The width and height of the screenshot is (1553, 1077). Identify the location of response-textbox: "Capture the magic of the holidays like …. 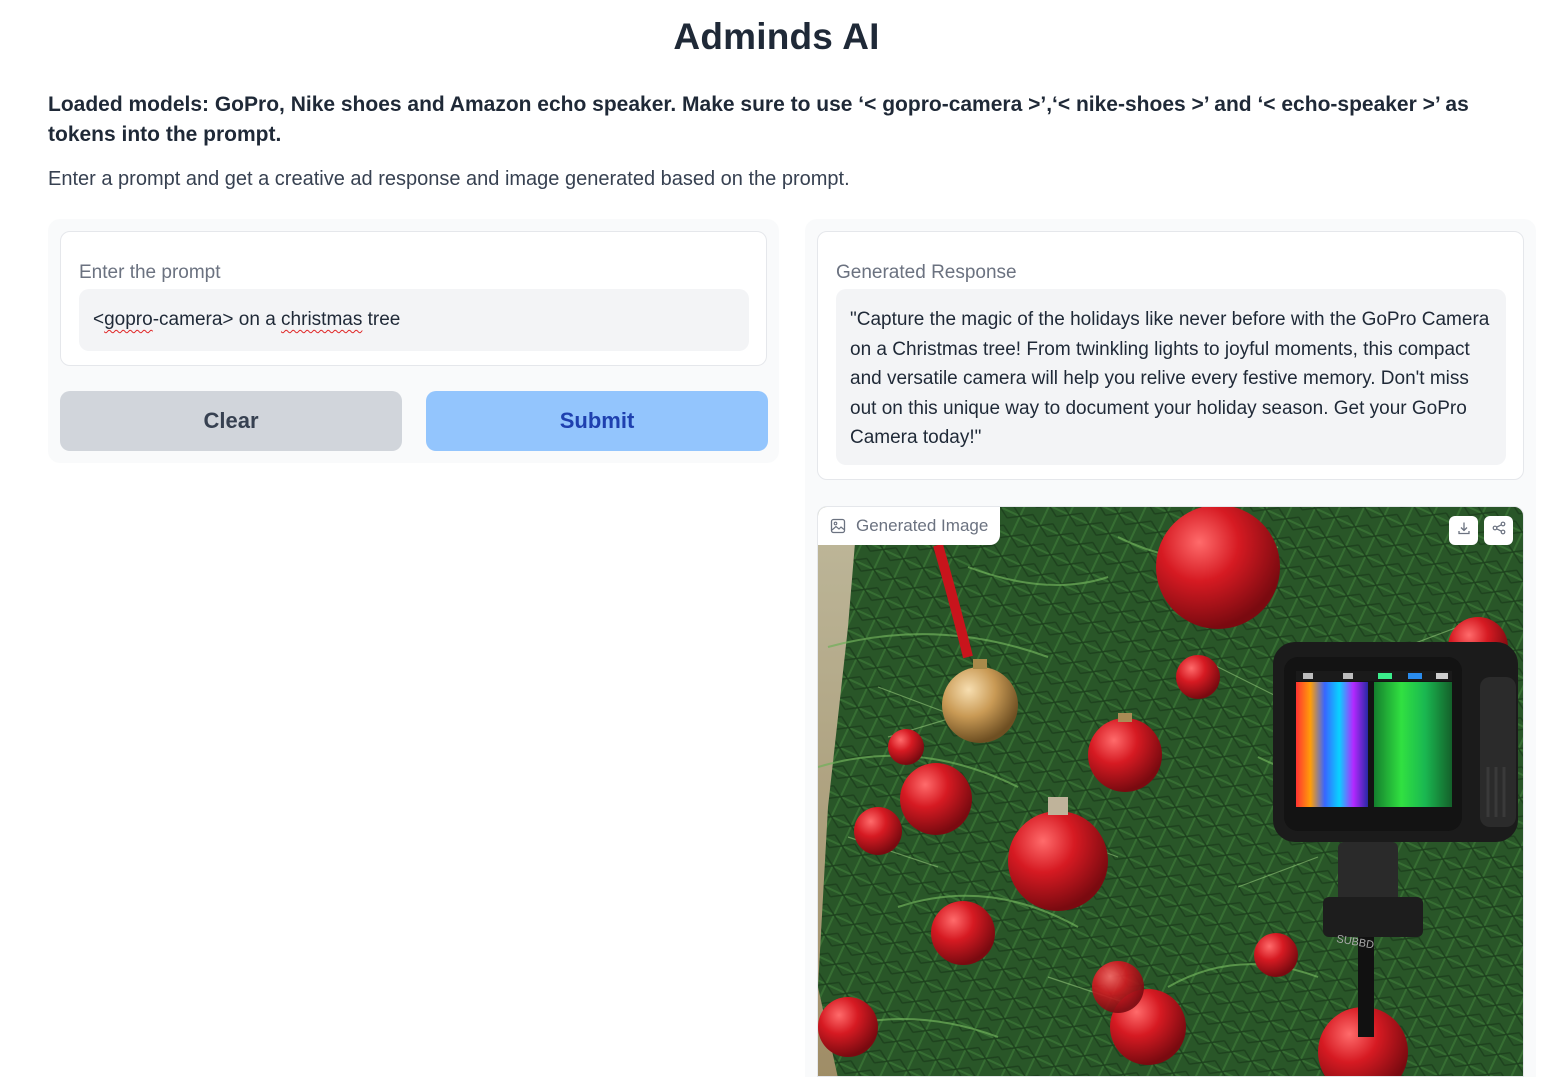
(1171, 377).